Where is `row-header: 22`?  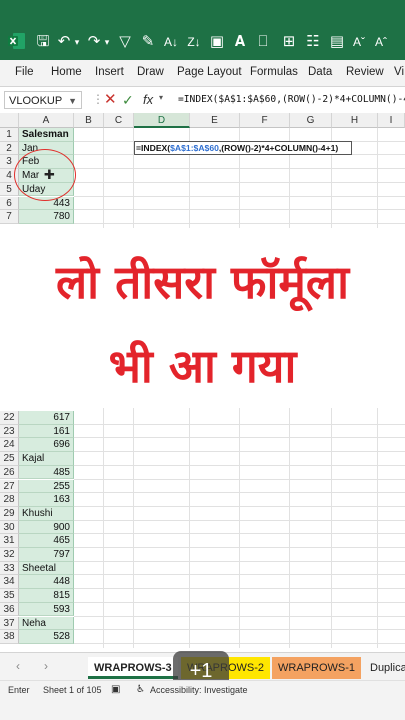
row-header: 22 is located at coordinates (9, 418).